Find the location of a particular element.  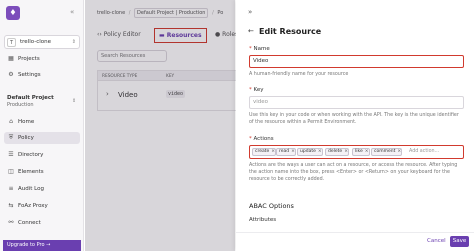

name-help: A human-friendly name for your resource is located at coordinates (299, 74).